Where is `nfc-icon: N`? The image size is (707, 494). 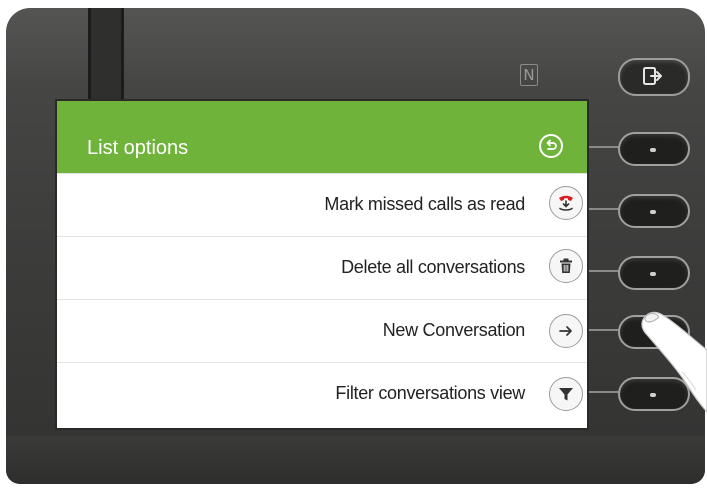 nfc-icon: N is located at coordinates (529, 75).